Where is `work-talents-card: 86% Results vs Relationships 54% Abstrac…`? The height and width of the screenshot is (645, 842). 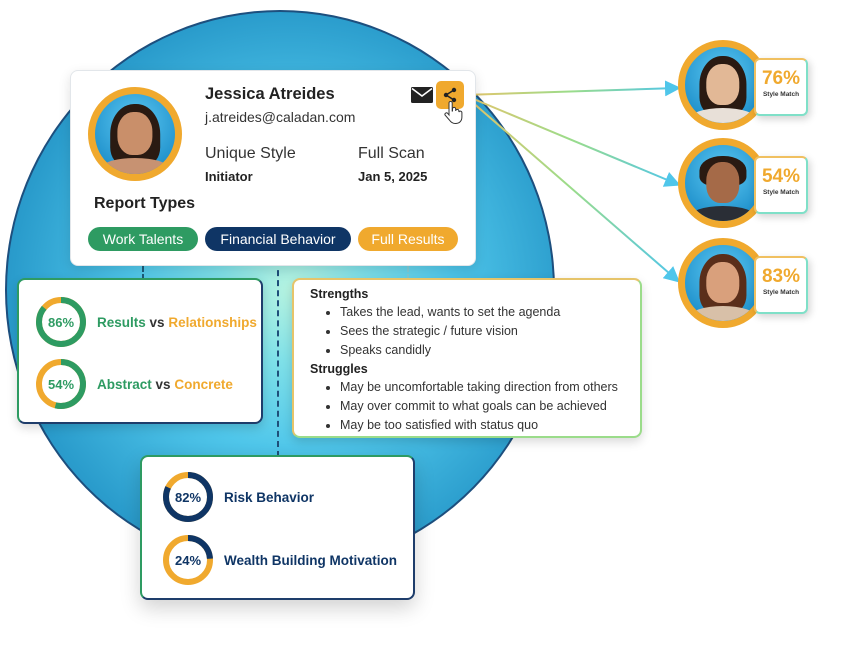
work-talents-card: 86% Results vs Relationships 54% Abstrac… is located at coordinates (140, 351).